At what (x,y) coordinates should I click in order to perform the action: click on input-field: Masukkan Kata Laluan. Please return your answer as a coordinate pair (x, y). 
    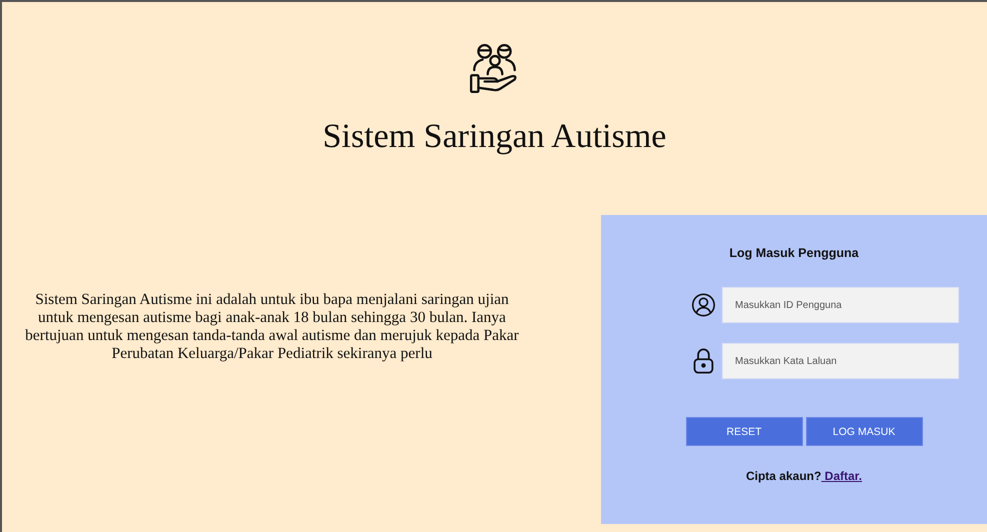
    Looking at the image, I should click on (840, 361).